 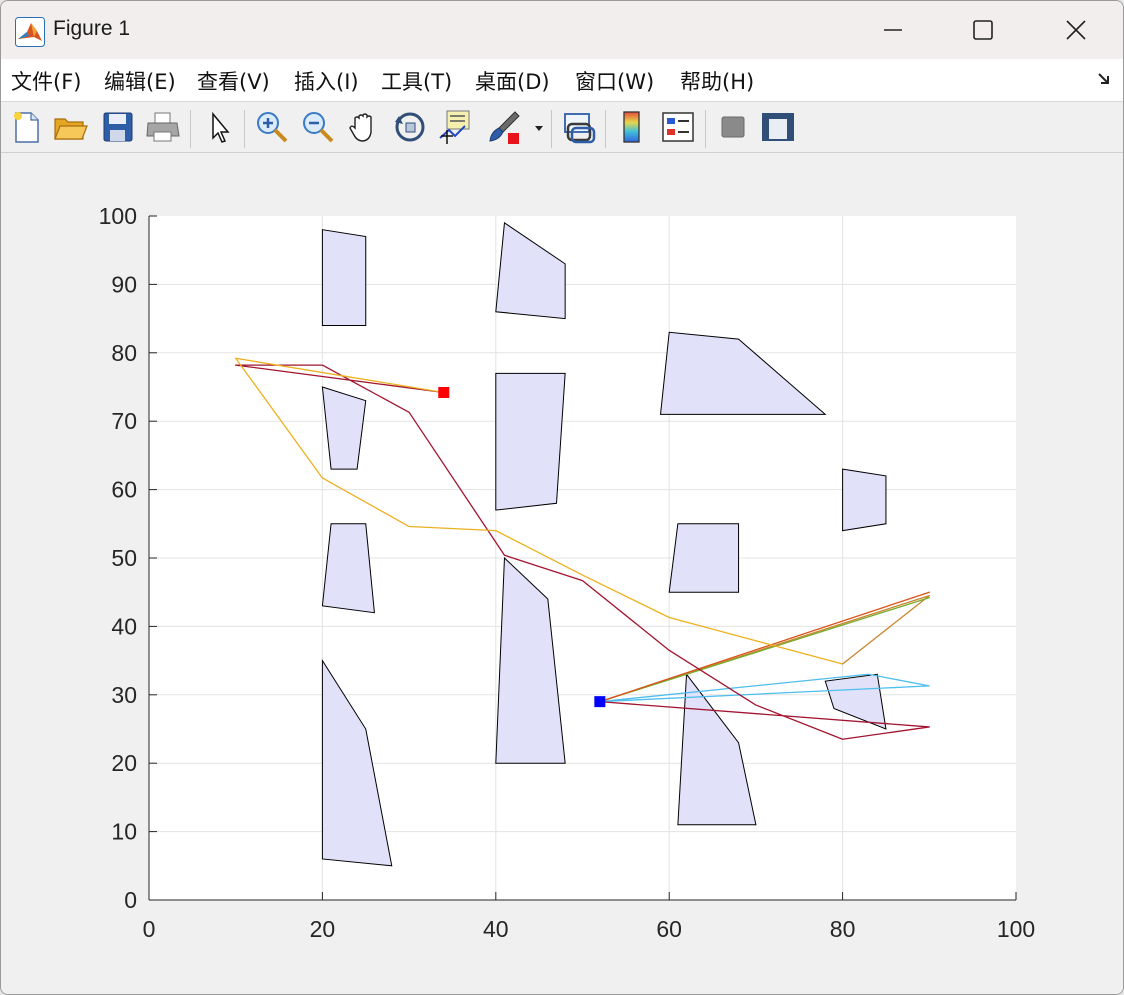 What do you see at coordinates (778, 127) in the screenshot?
I see `show-plot-tools-icon` at bounding box center [778, 127].